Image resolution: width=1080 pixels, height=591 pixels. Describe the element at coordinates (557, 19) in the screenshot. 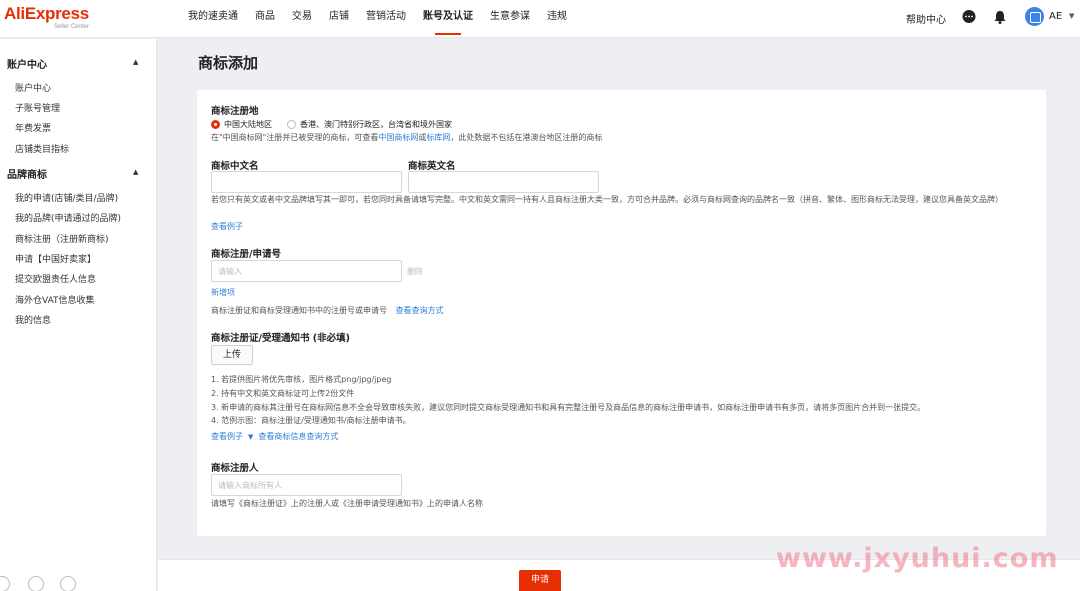

I see `nav-item-violations: 违规` at that location.